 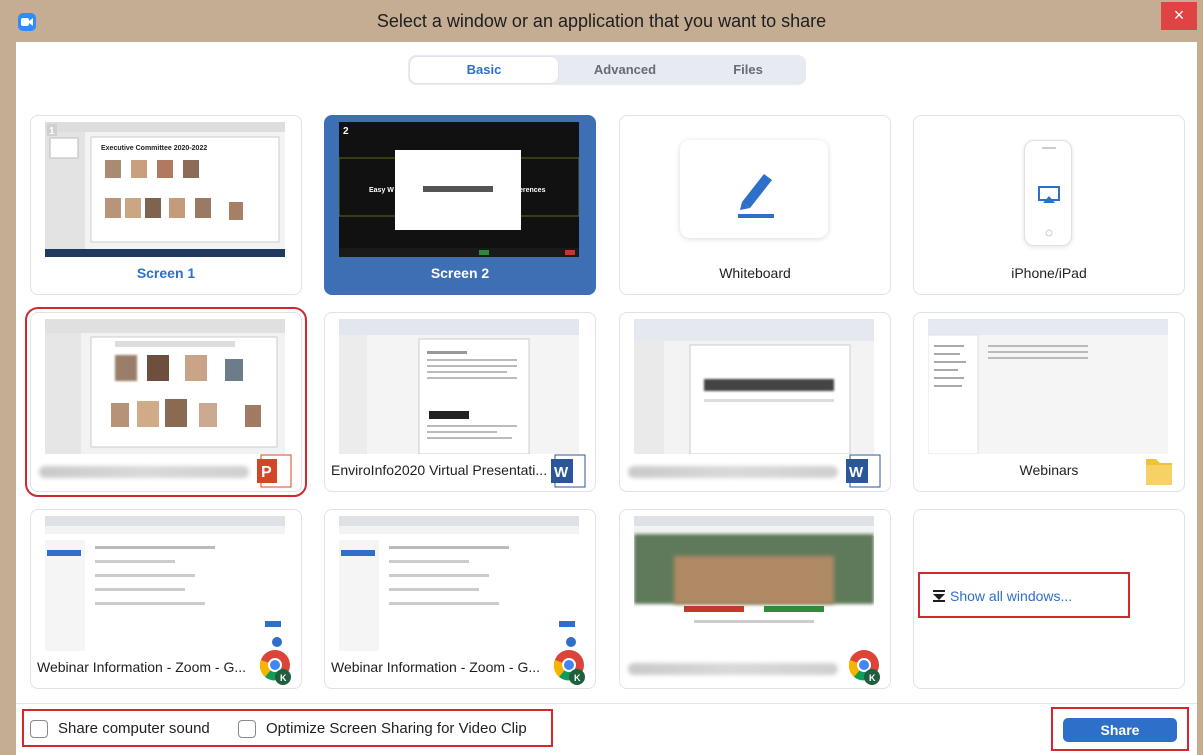 What do you see at coordinates (459, 189) in the screenshot?
I see `screen-2-thumbnail: Easy W erences 2` at bounding box center [459, 189].